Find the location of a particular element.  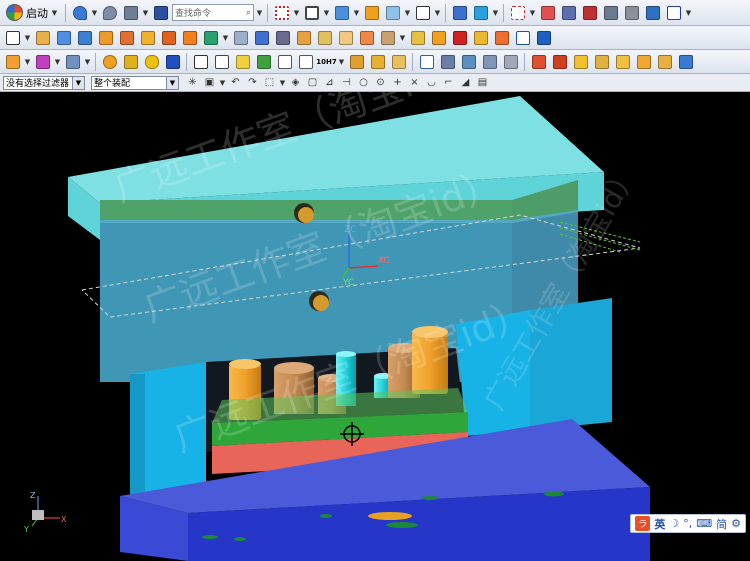

view-manager-button is located at coordinates (622, 61).